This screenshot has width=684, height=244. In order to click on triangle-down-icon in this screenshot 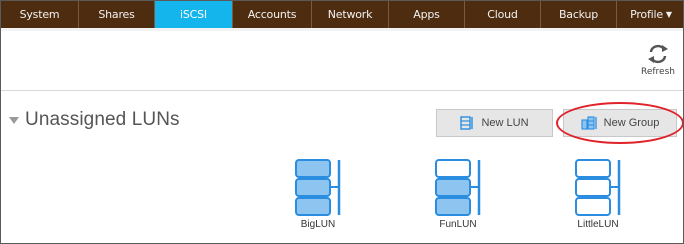, I will do `click(14, 120)`.